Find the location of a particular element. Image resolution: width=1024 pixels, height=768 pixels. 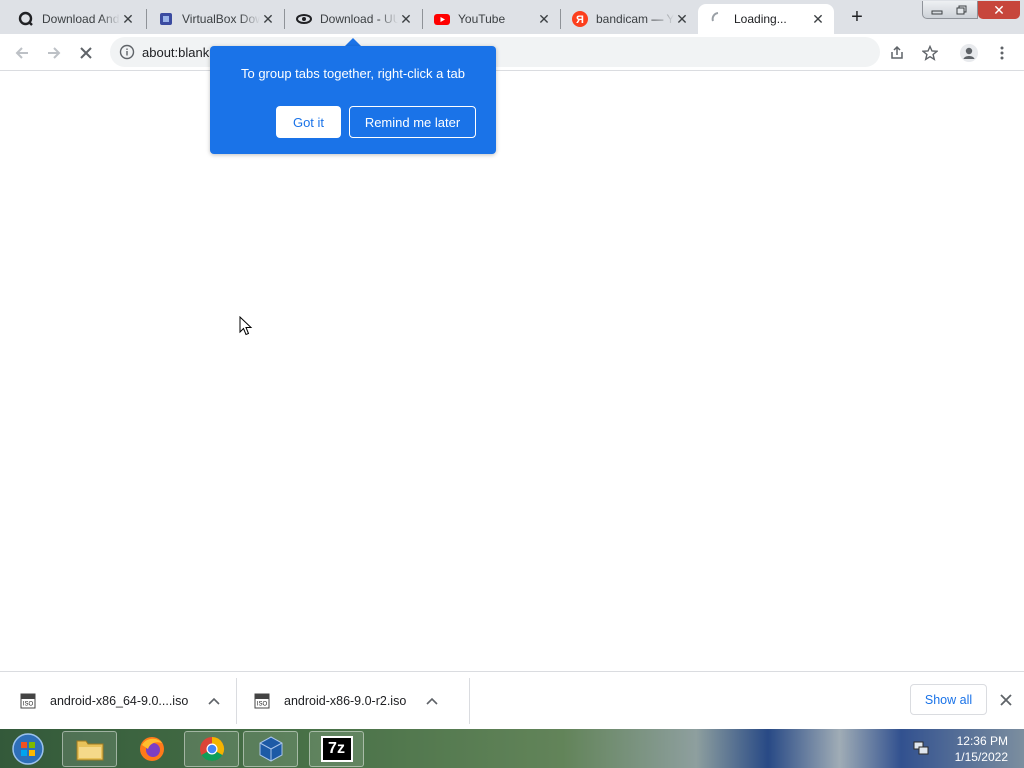

show-all-downloads-button: Show all is located at coordinates (948, 699).